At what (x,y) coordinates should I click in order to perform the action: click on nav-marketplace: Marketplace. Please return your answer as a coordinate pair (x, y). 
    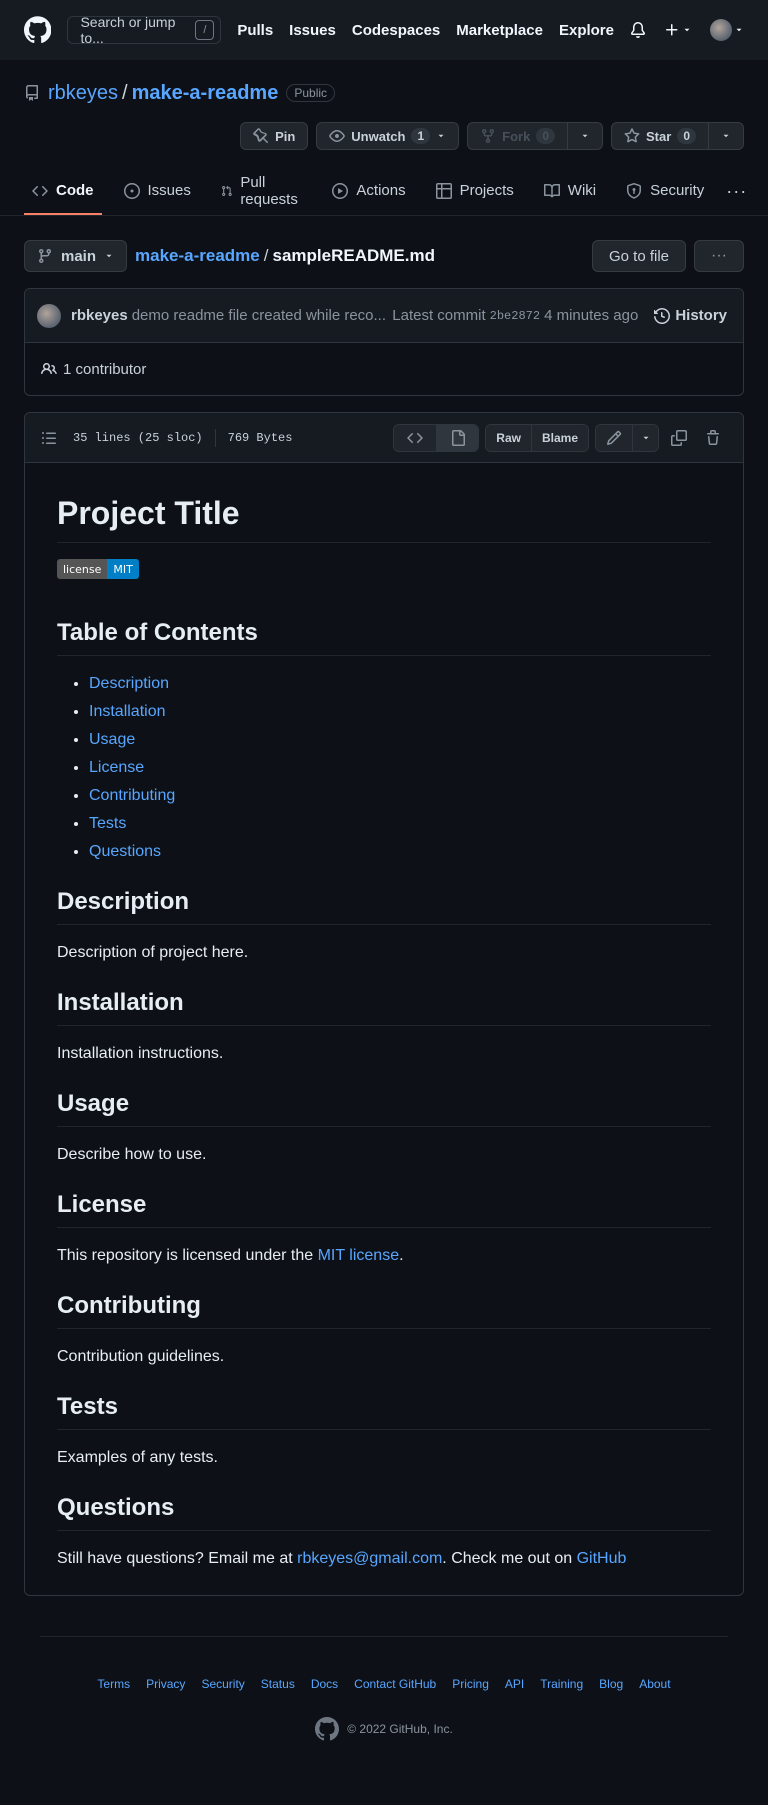
    Looking at the image, I should click on (499, 30).